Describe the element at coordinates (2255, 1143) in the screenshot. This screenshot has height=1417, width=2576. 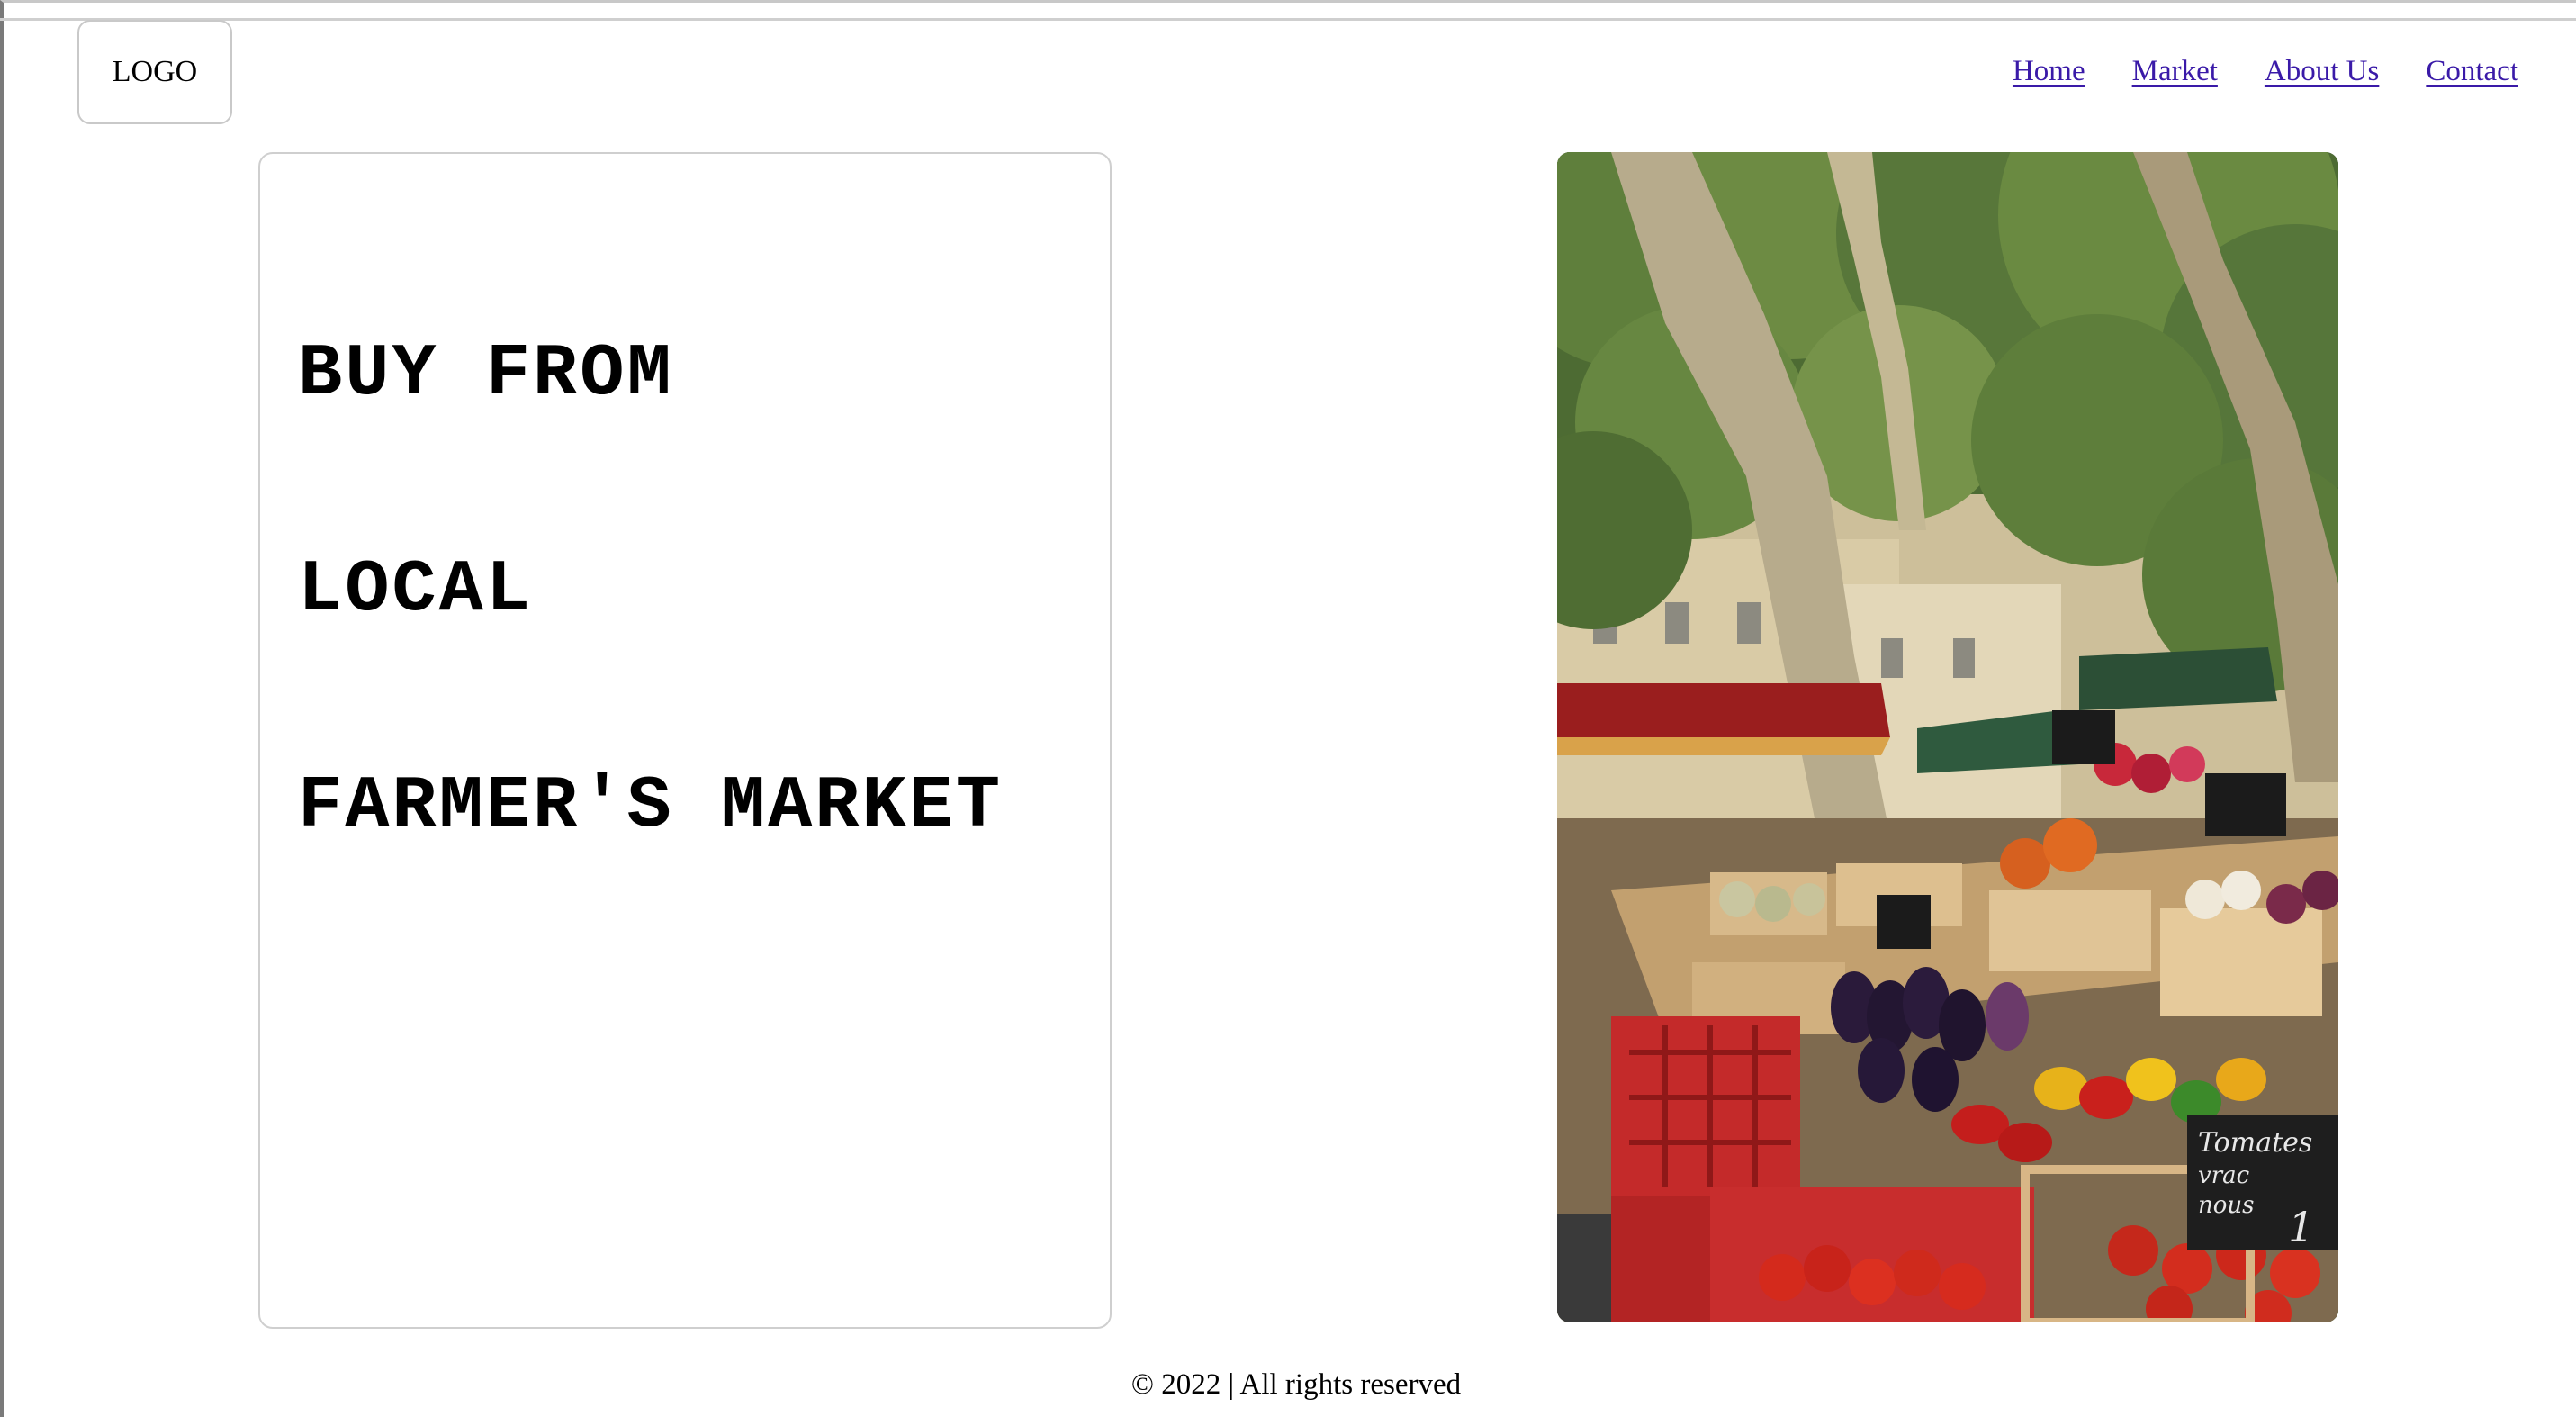
I see `sign-text-1: Tomates` at that location.